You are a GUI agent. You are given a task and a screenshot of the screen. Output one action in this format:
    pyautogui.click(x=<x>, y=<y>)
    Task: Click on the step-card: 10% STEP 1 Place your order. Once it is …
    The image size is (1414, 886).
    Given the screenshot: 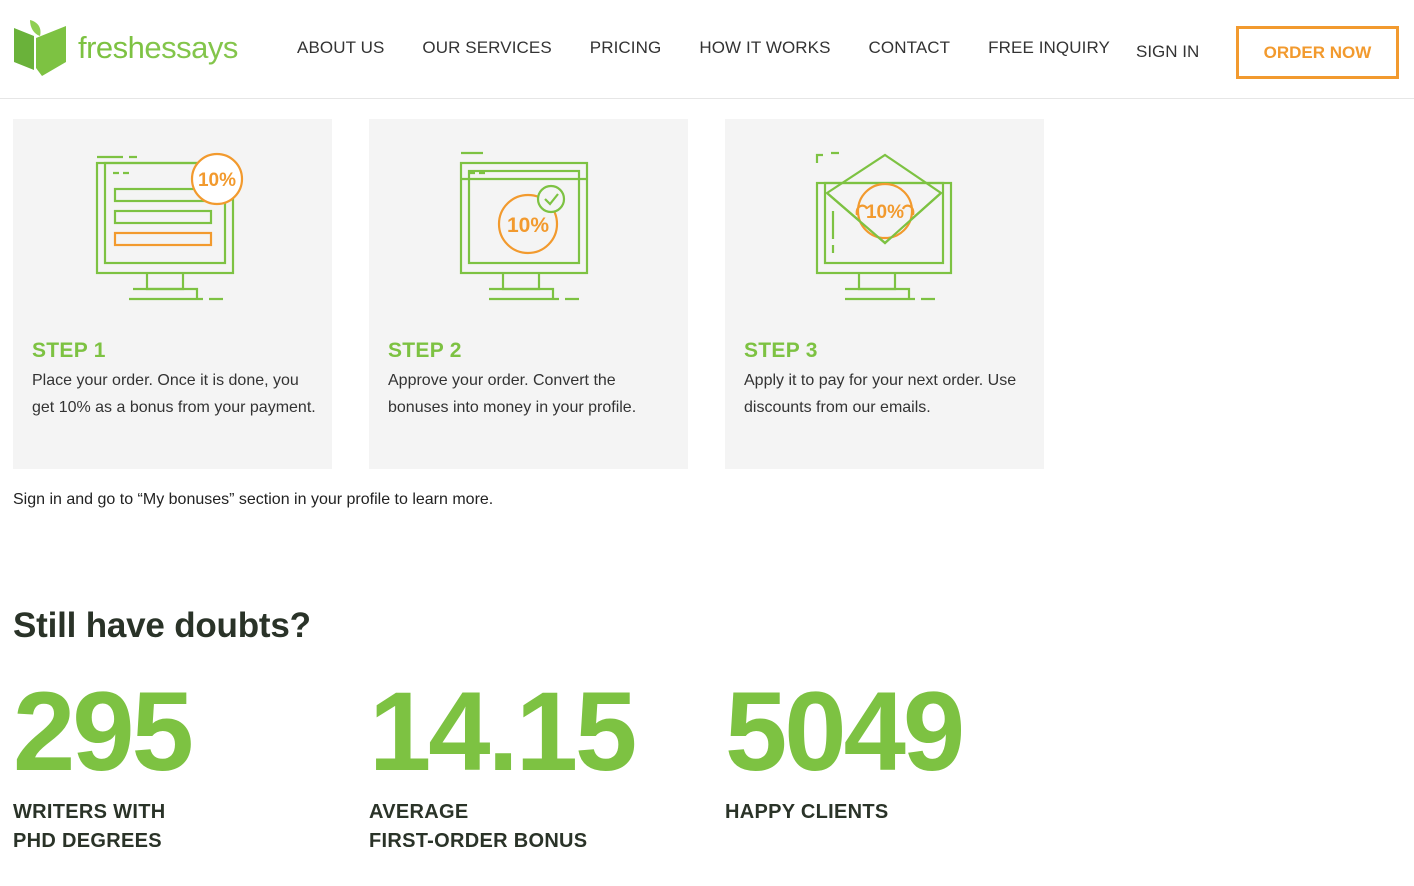 What is the action you would take?
    pyautogui.click(x=172, y=294)
    